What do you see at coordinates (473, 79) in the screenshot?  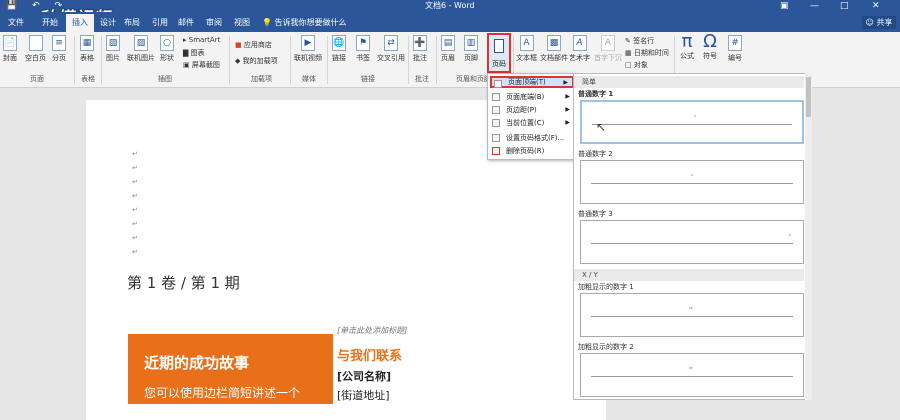 I see `group-label-header-footer: 页眉和页脚` at bounding box center [473, 79].